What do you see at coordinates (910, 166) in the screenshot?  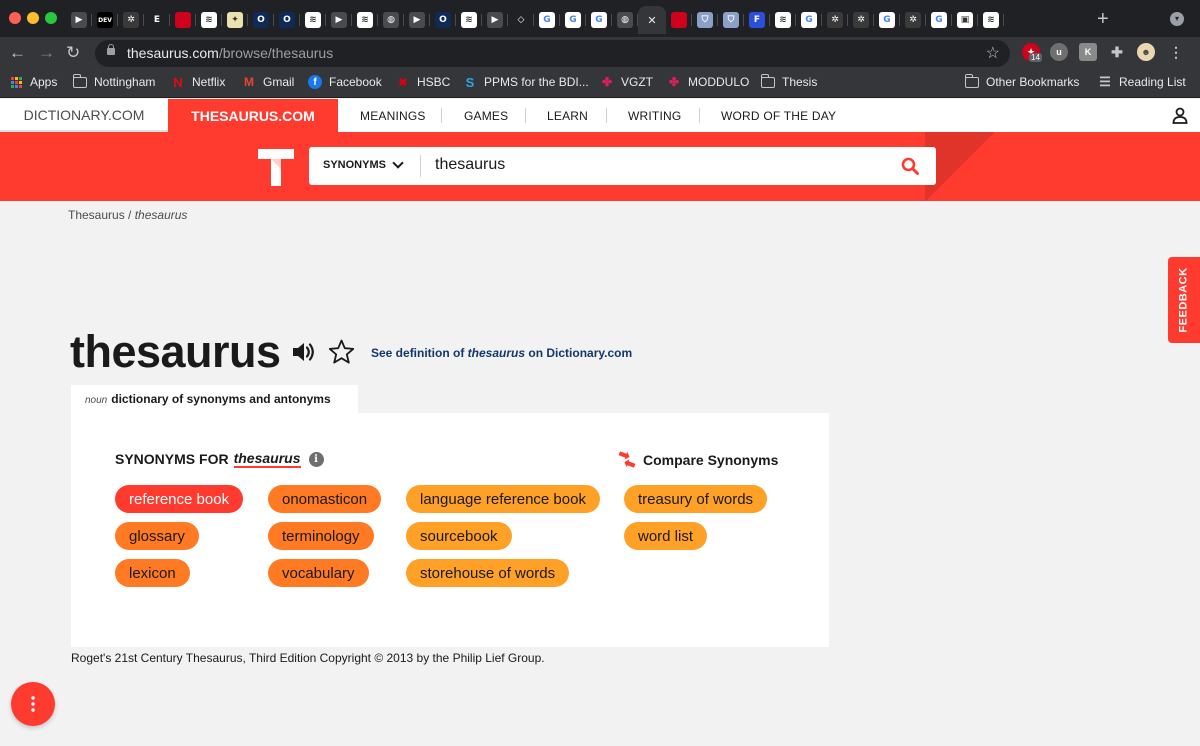 I see `search-icon` at bounding box center [910, 166].